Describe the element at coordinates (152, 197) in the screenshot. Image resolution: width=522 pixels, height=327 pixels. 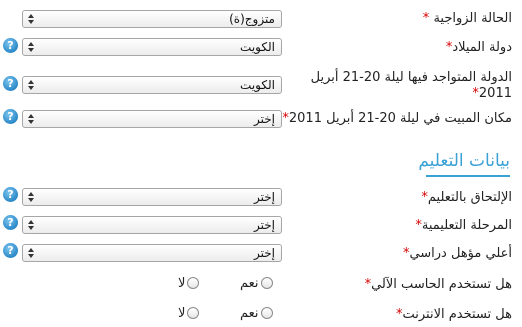
I see `enrollment-select: إختر` at that location.